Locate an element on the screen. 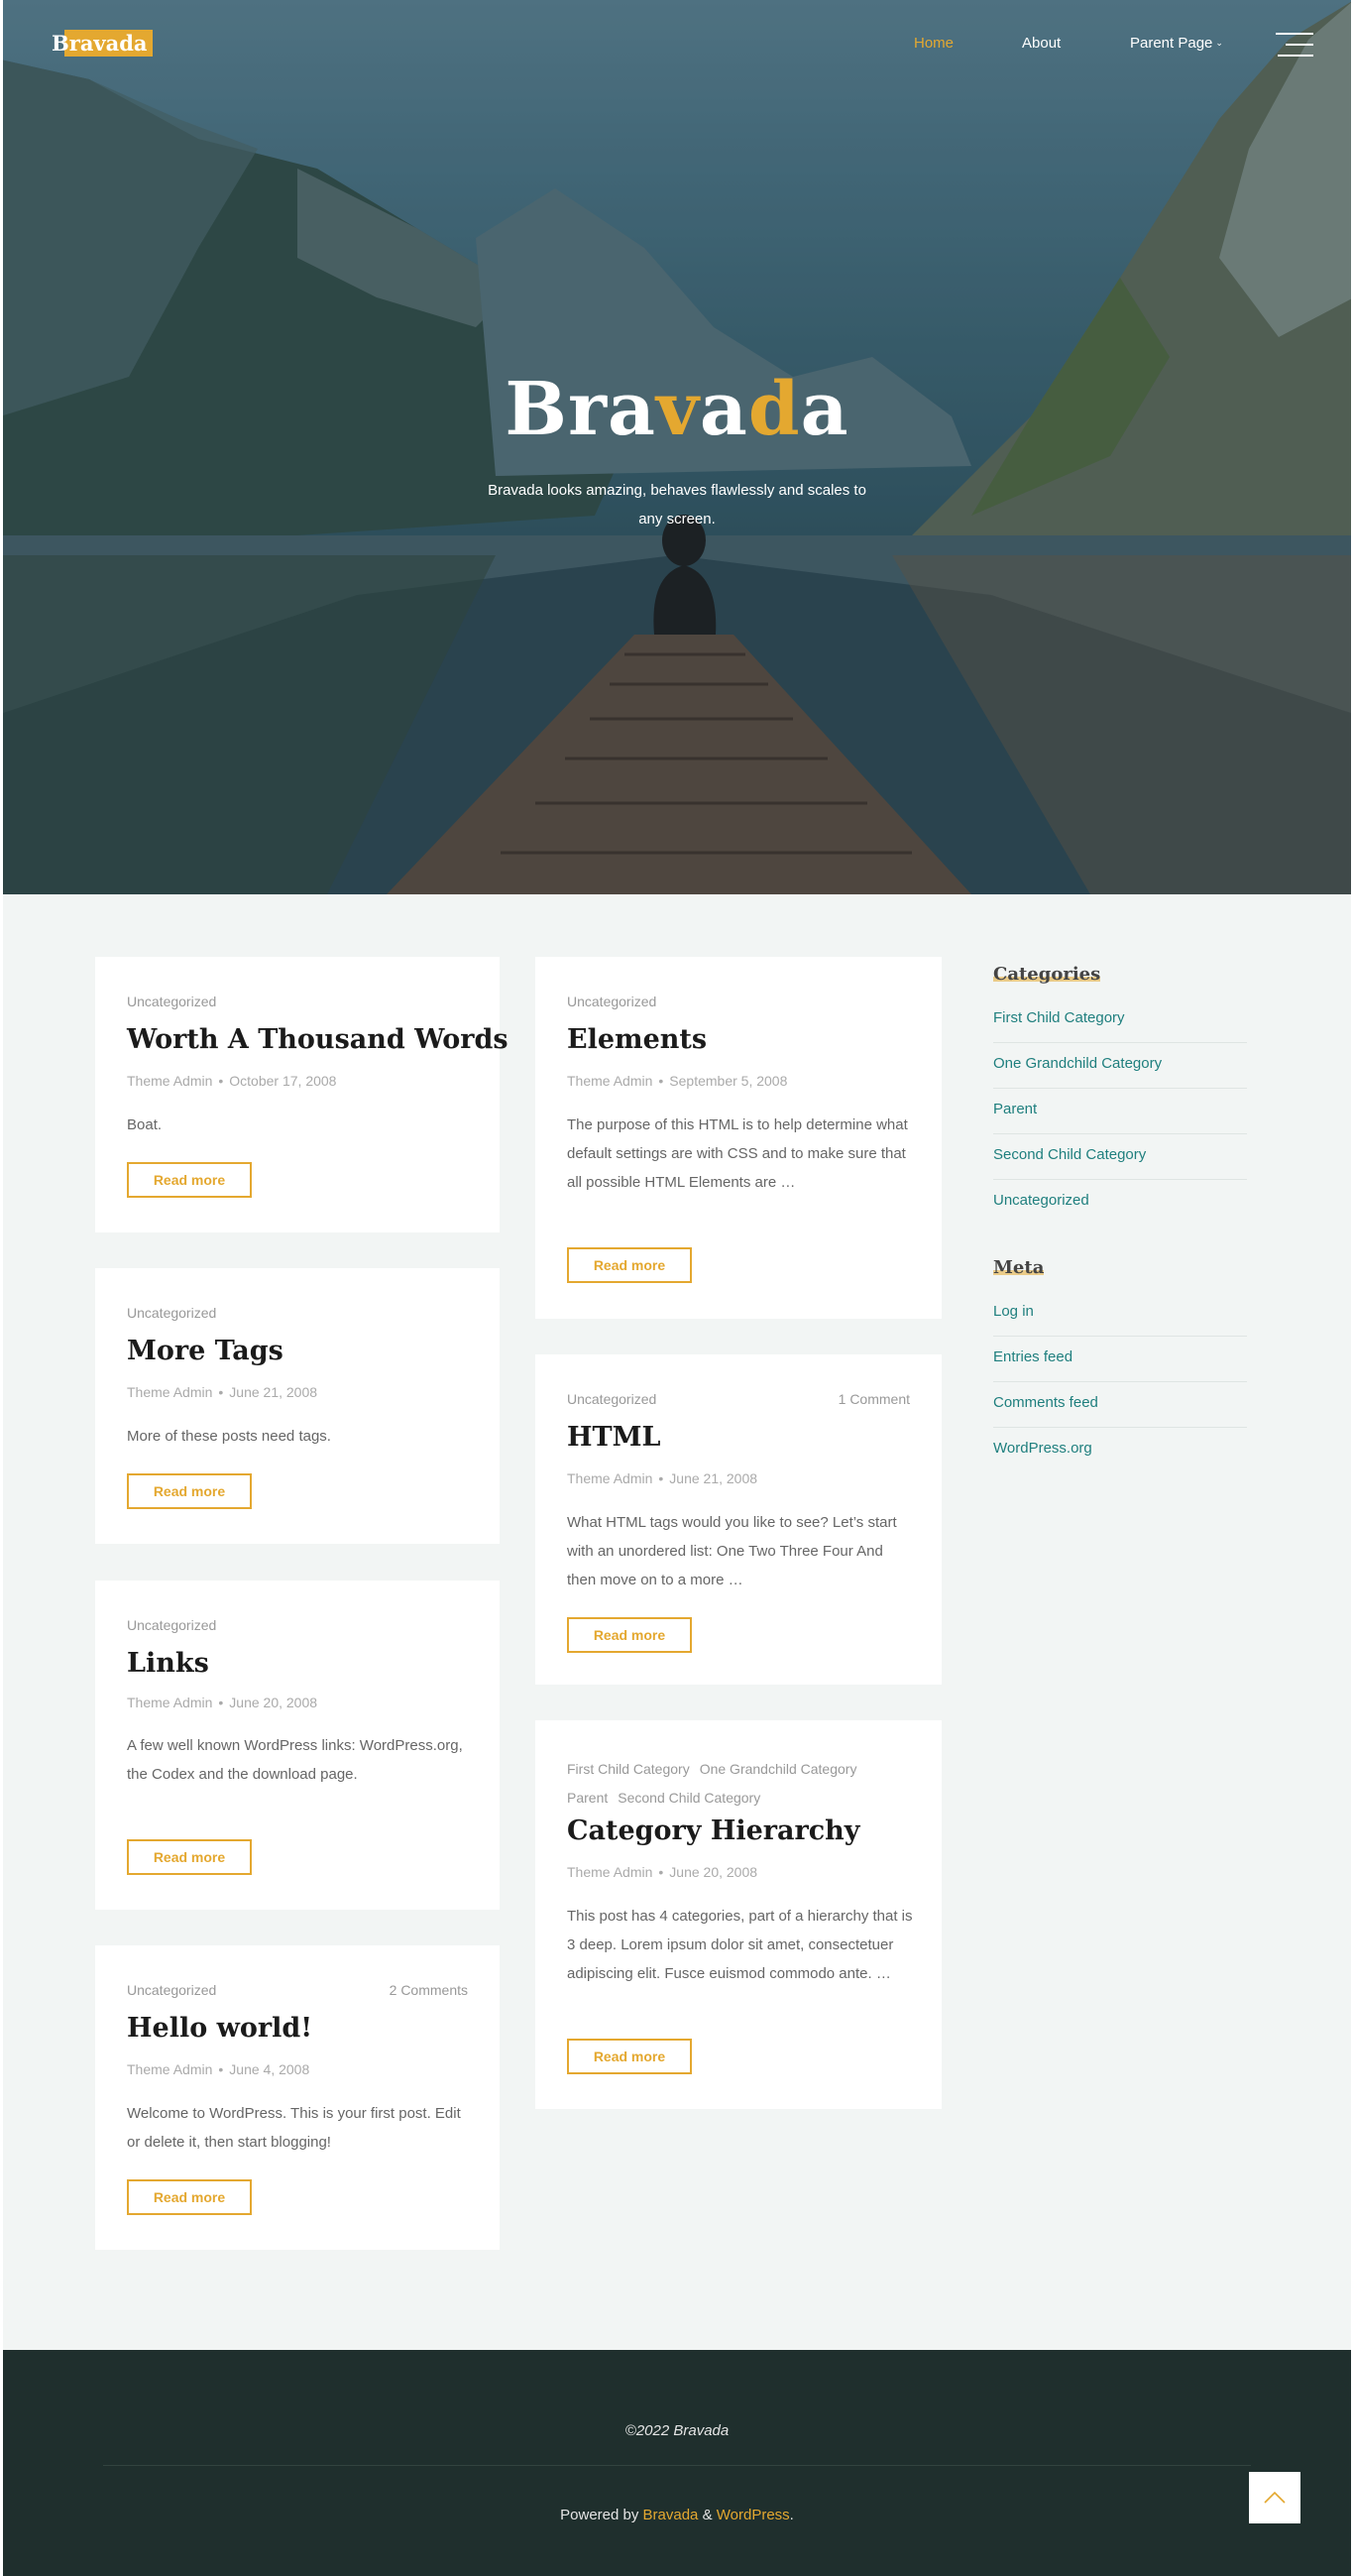 The image size is (1354, 2576). powered-by-text: Powered by is located at coordinates (601, 2515).